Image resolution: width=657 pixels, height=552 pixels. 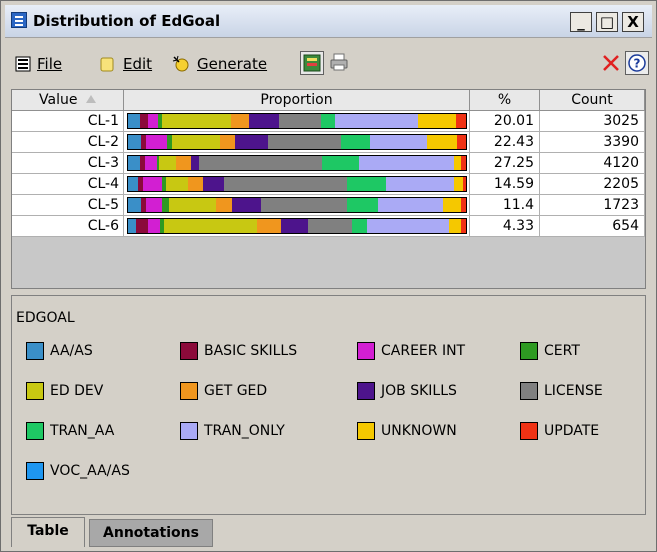 I want to click on edit-menu: Edit, so click(x=137, y=64).